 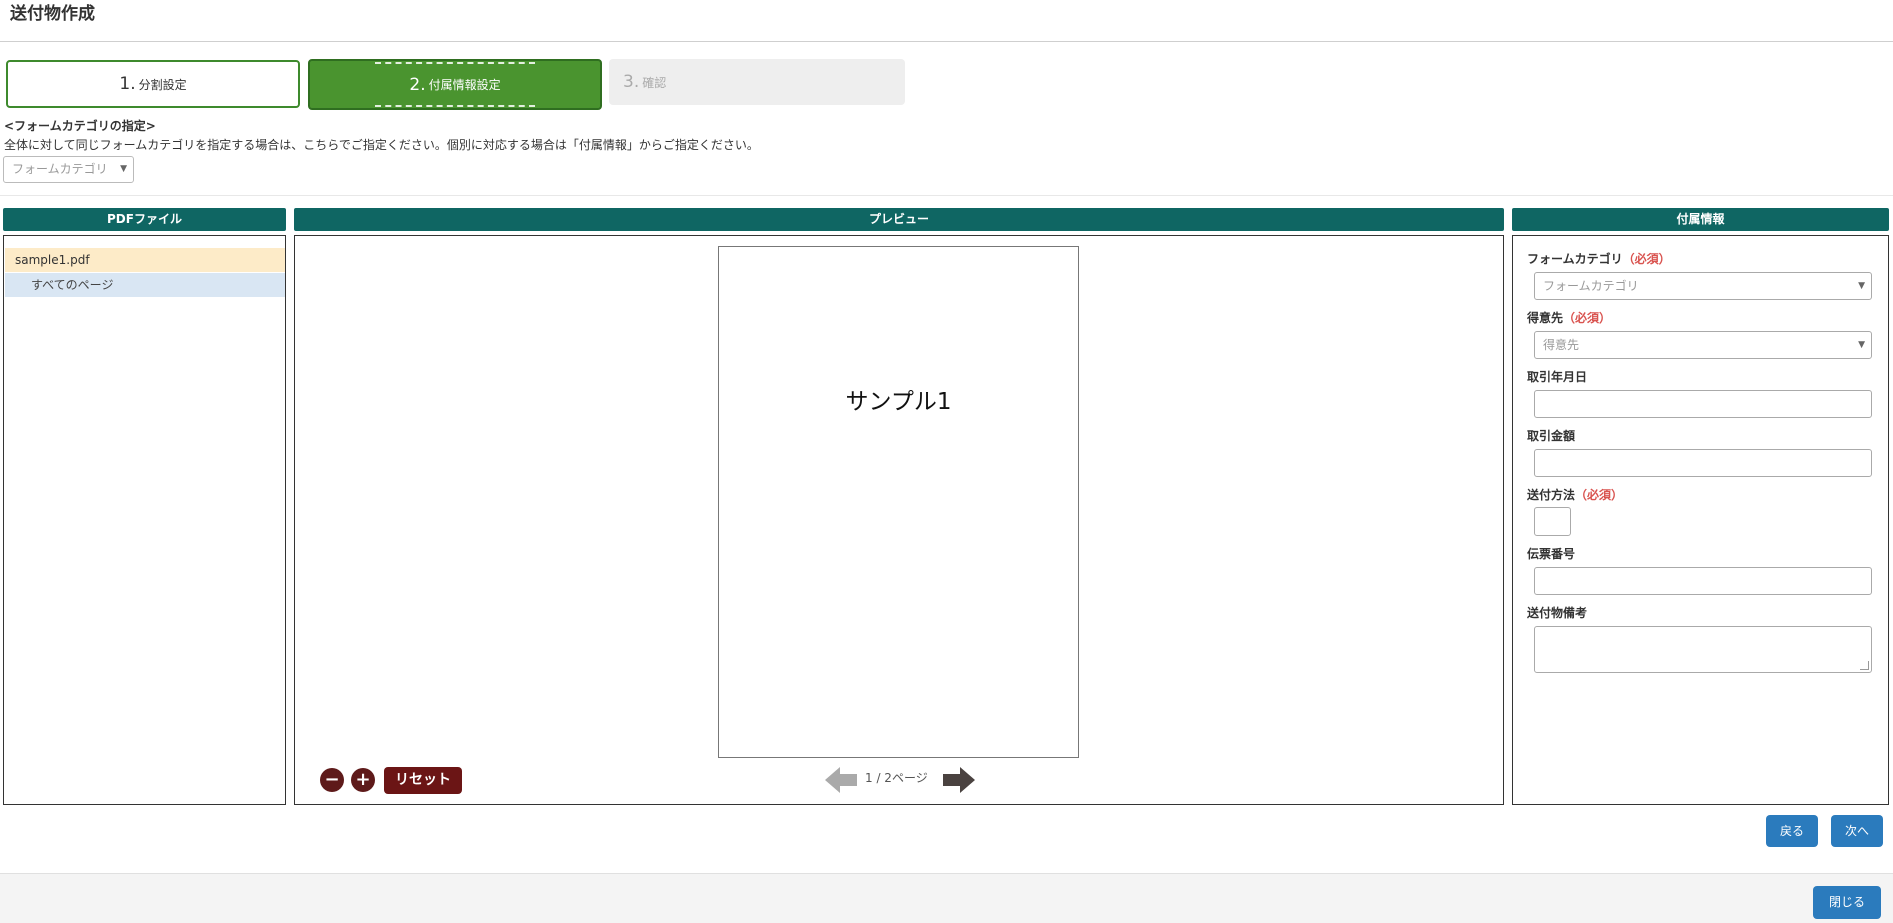 What do you see at coordinates (60, 169) in the screenshot?
I see `form-category-select-placeholder: フォームカテゴリ` at bounding box center [60, 169].